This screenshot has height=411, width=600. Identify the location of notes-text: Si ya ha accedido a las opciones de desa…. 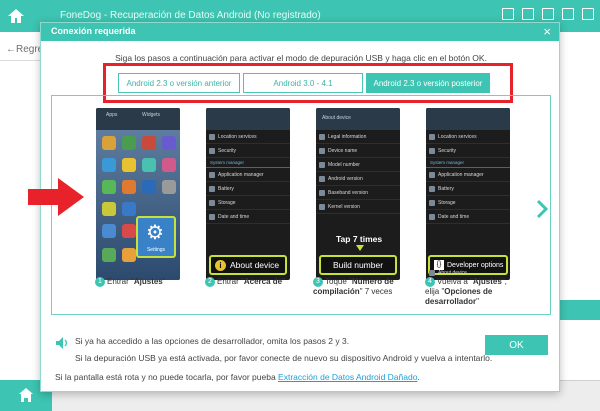
(283, 350).